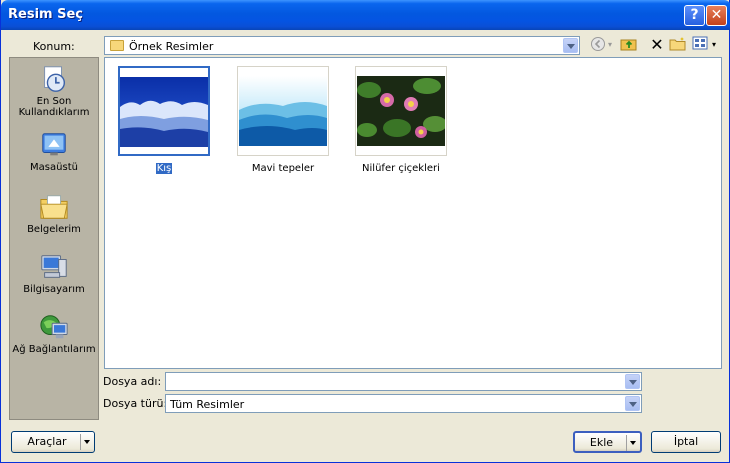 This screenshot has height=463, width=730. I want to click on insert-button: Ekle, so click(607, 442).